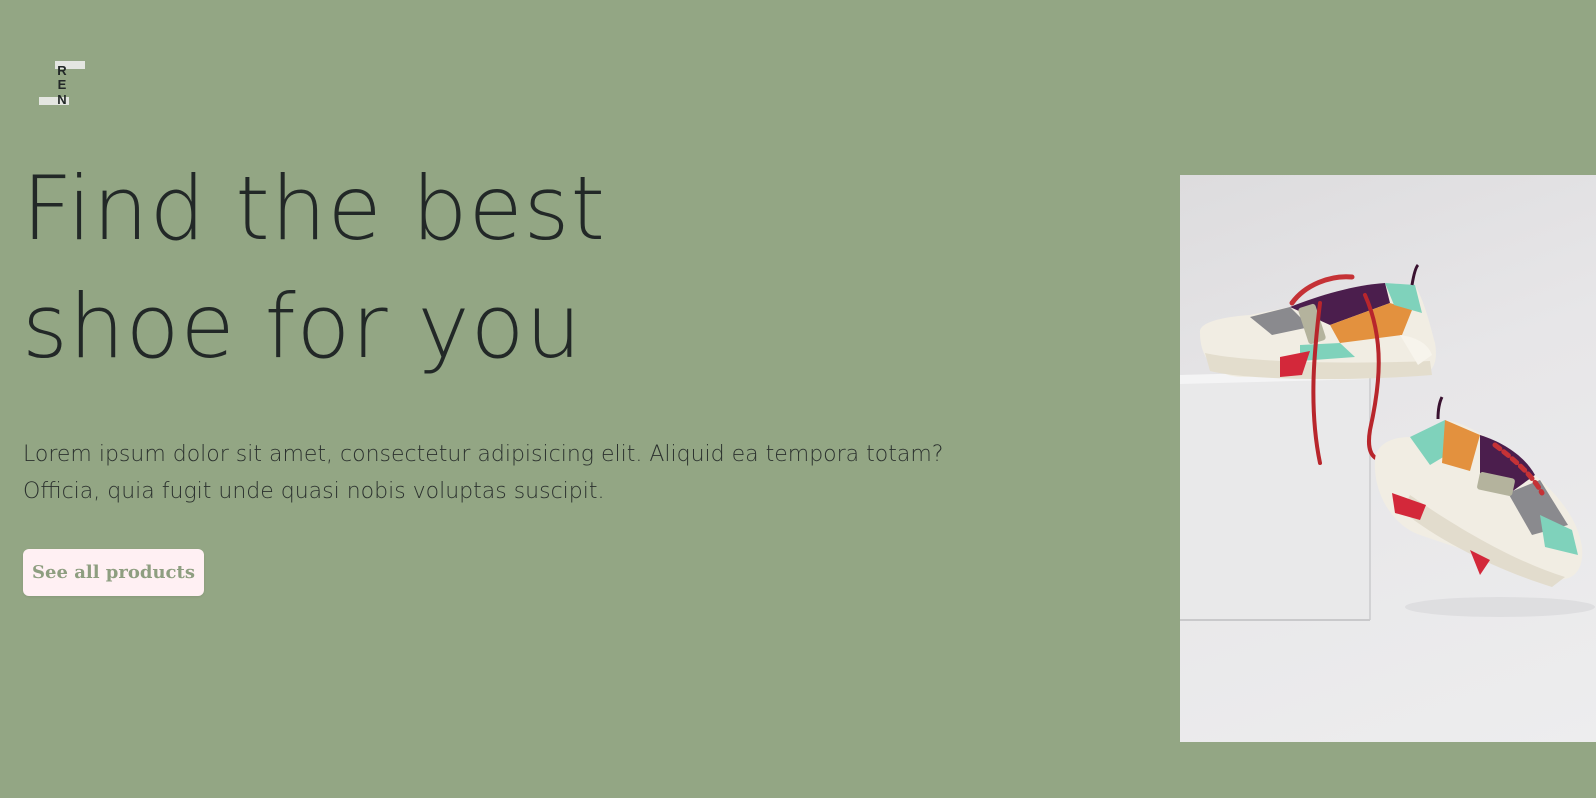 This screenshot has width=1596, height=798. What do you see at coordinates (314, 208) in the screenshot?
I see `hero-headline-line-1: Find the best` at bounding box center [314, 208].